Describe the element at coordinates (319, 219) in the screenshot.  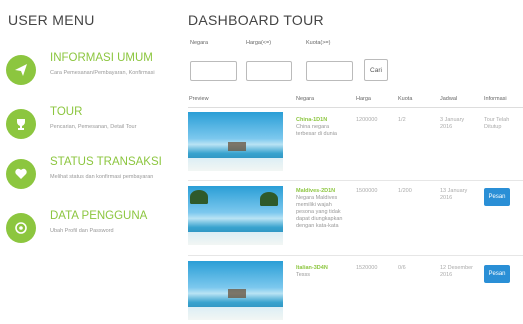
I see `tour-desc-line: dapat diungkapkan` at that location.